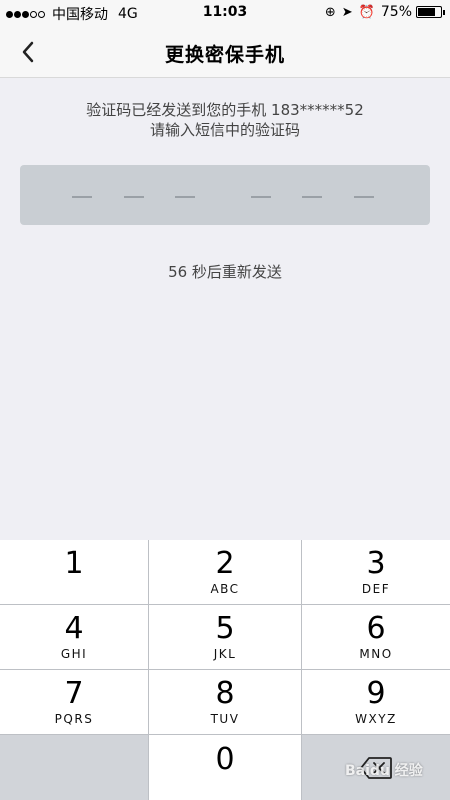 Image resolution: width=450 pixels, height=800 pixels. Describe the element at coordinates (384, 771) in the screenshot. I see `watermark: Baidu 经验` at that location.